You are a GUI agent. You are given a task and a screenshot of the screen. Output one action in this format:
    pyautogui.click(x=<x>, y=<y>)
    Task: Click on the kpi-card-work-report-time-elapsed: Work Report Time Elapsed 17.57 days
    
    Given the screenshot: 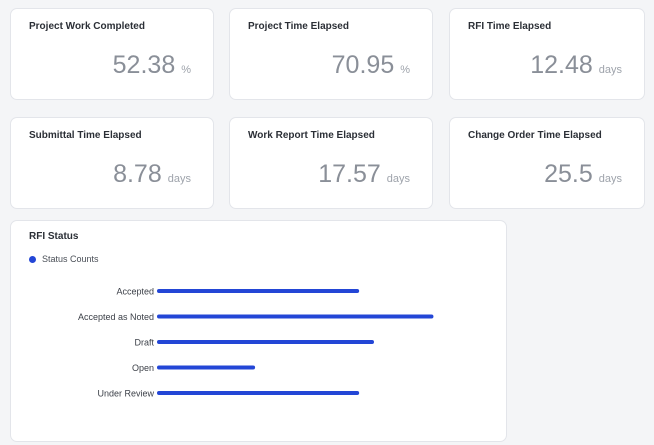 What is the action you would take?
    pyautogui.click(x=331, y=163)
    